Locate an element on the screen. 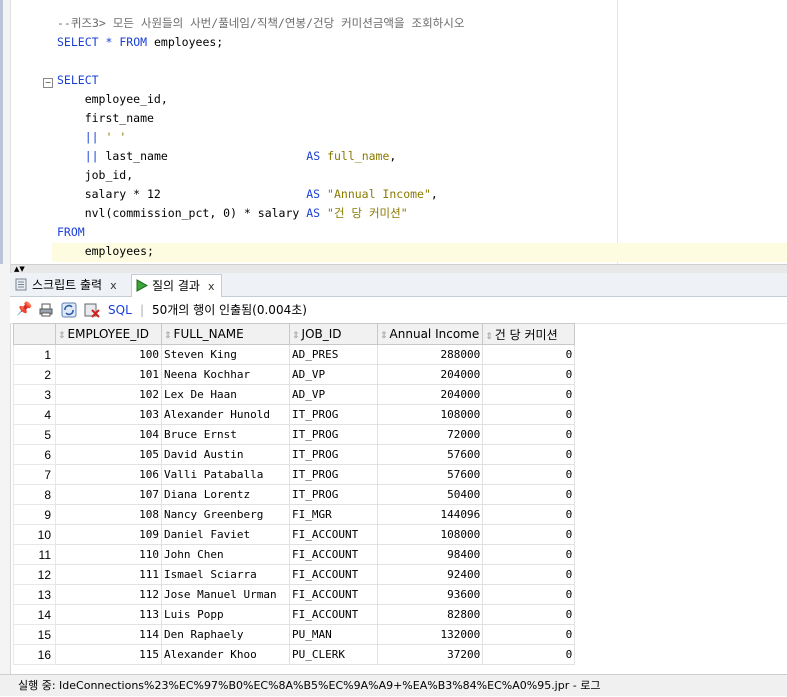  table-cell: Valli Pataballa is located at coordinates (225, 474).